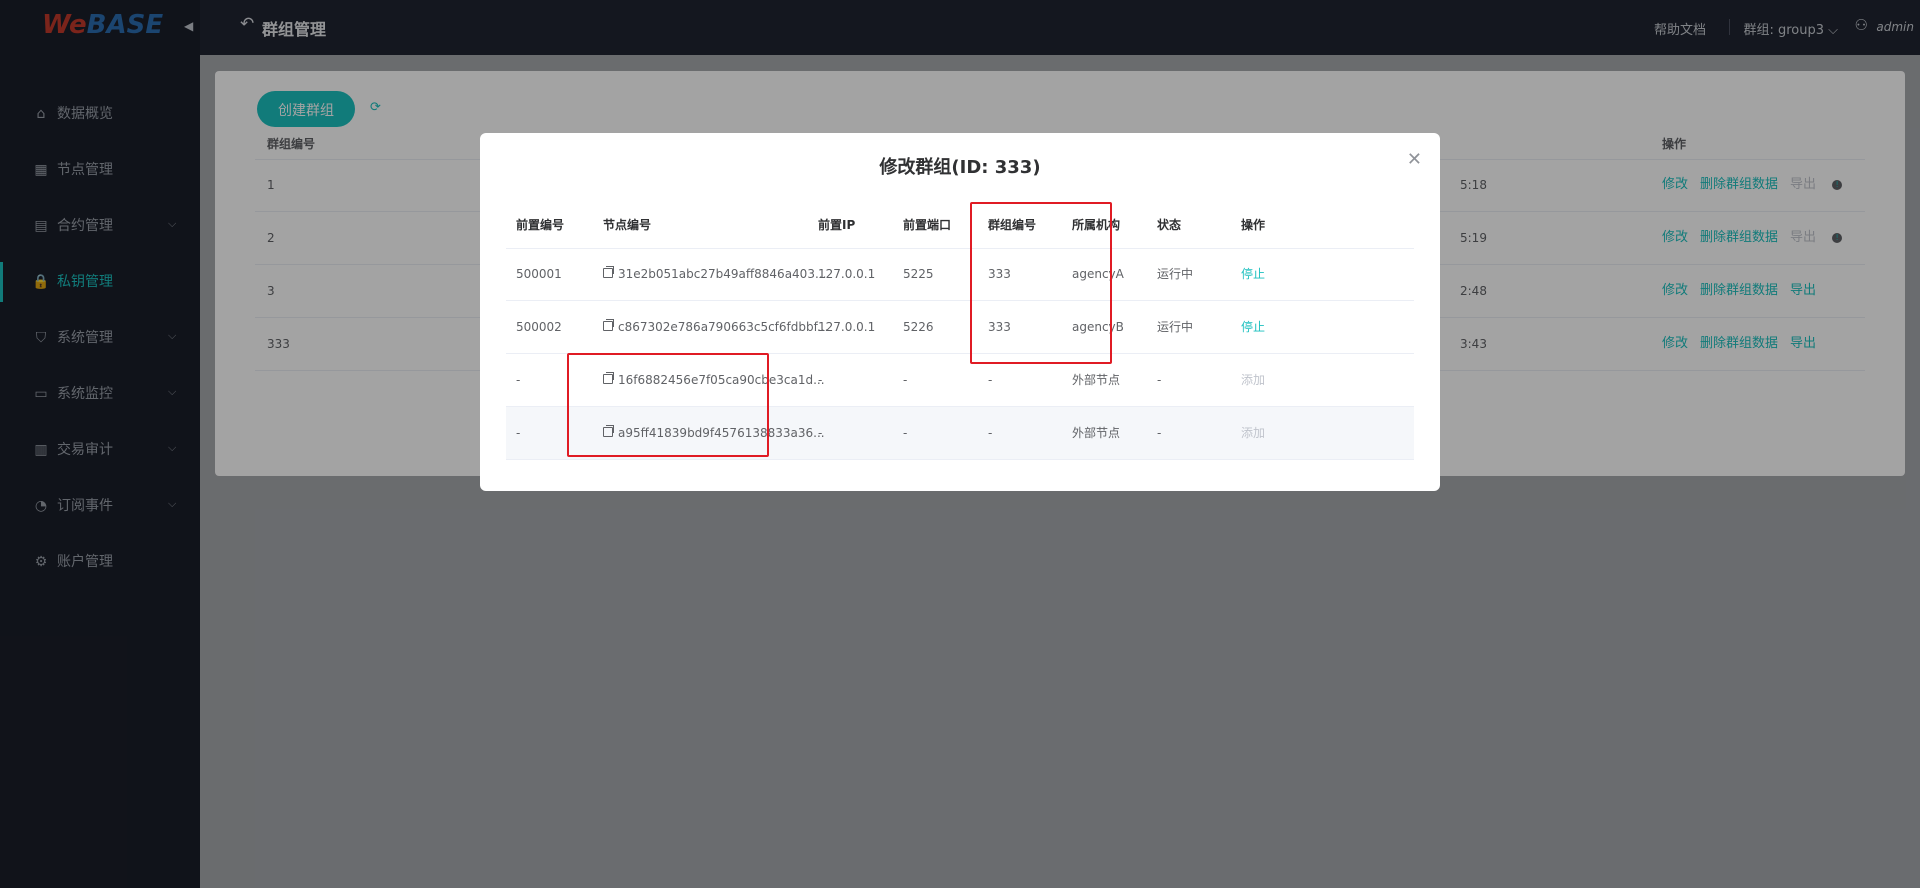  What do you see at coordinates (960, 226) in the screenshot?
I see `node-table-header: 前置编号 节点编号 前置IP 前置端口 群组编号 所属机构 状态 操作` at bounding box center [960, 226].